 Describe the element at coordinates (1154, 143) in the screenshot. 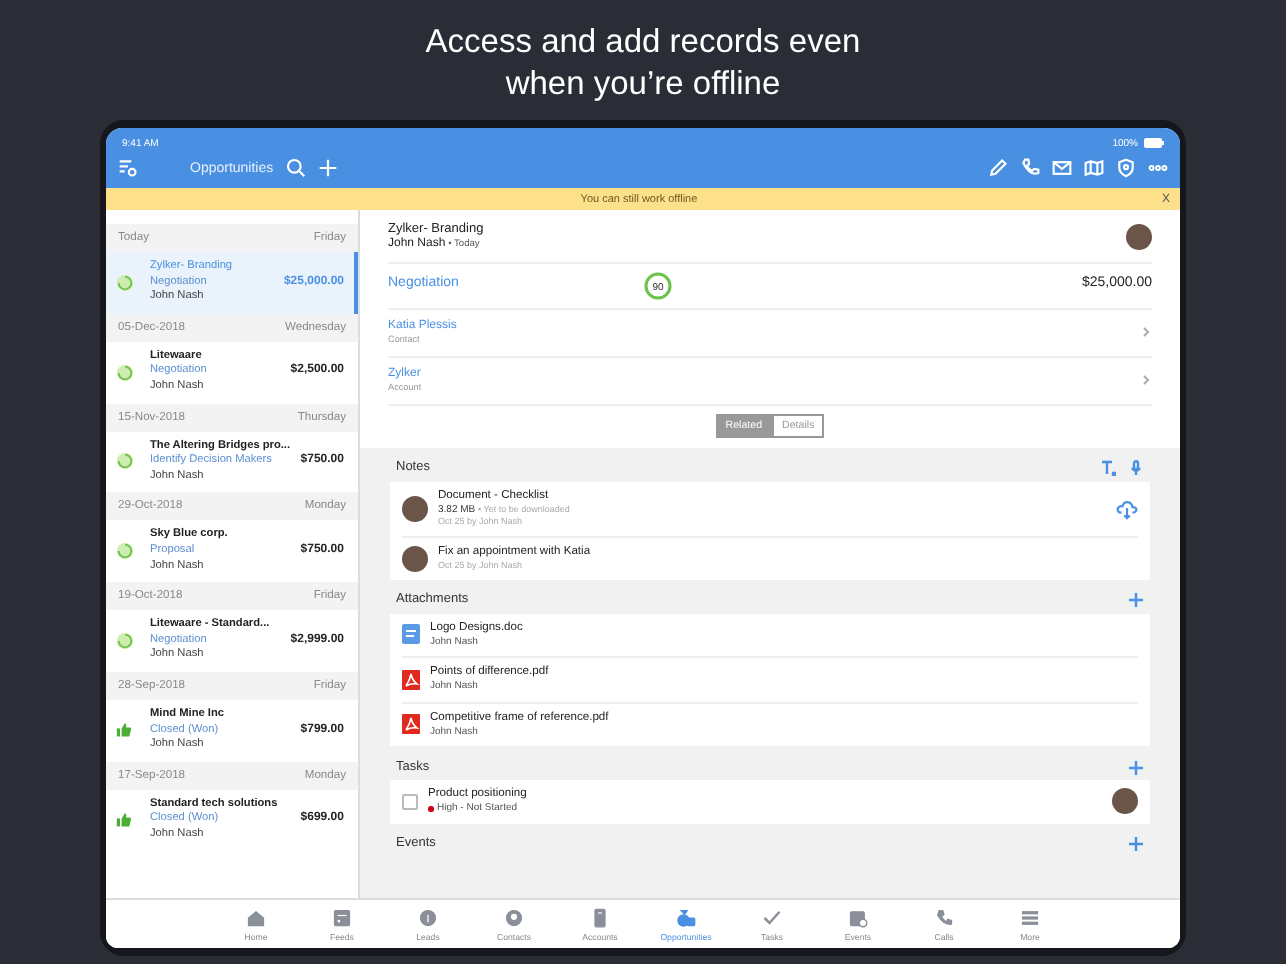

I see `battery-icon` at that location.